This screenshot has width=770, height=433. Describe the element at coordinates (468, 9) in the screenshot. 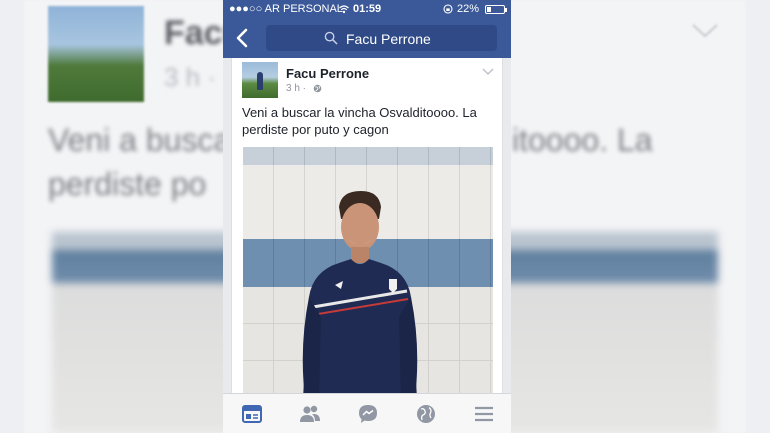

I see `battery-percent: 22%` at that location.